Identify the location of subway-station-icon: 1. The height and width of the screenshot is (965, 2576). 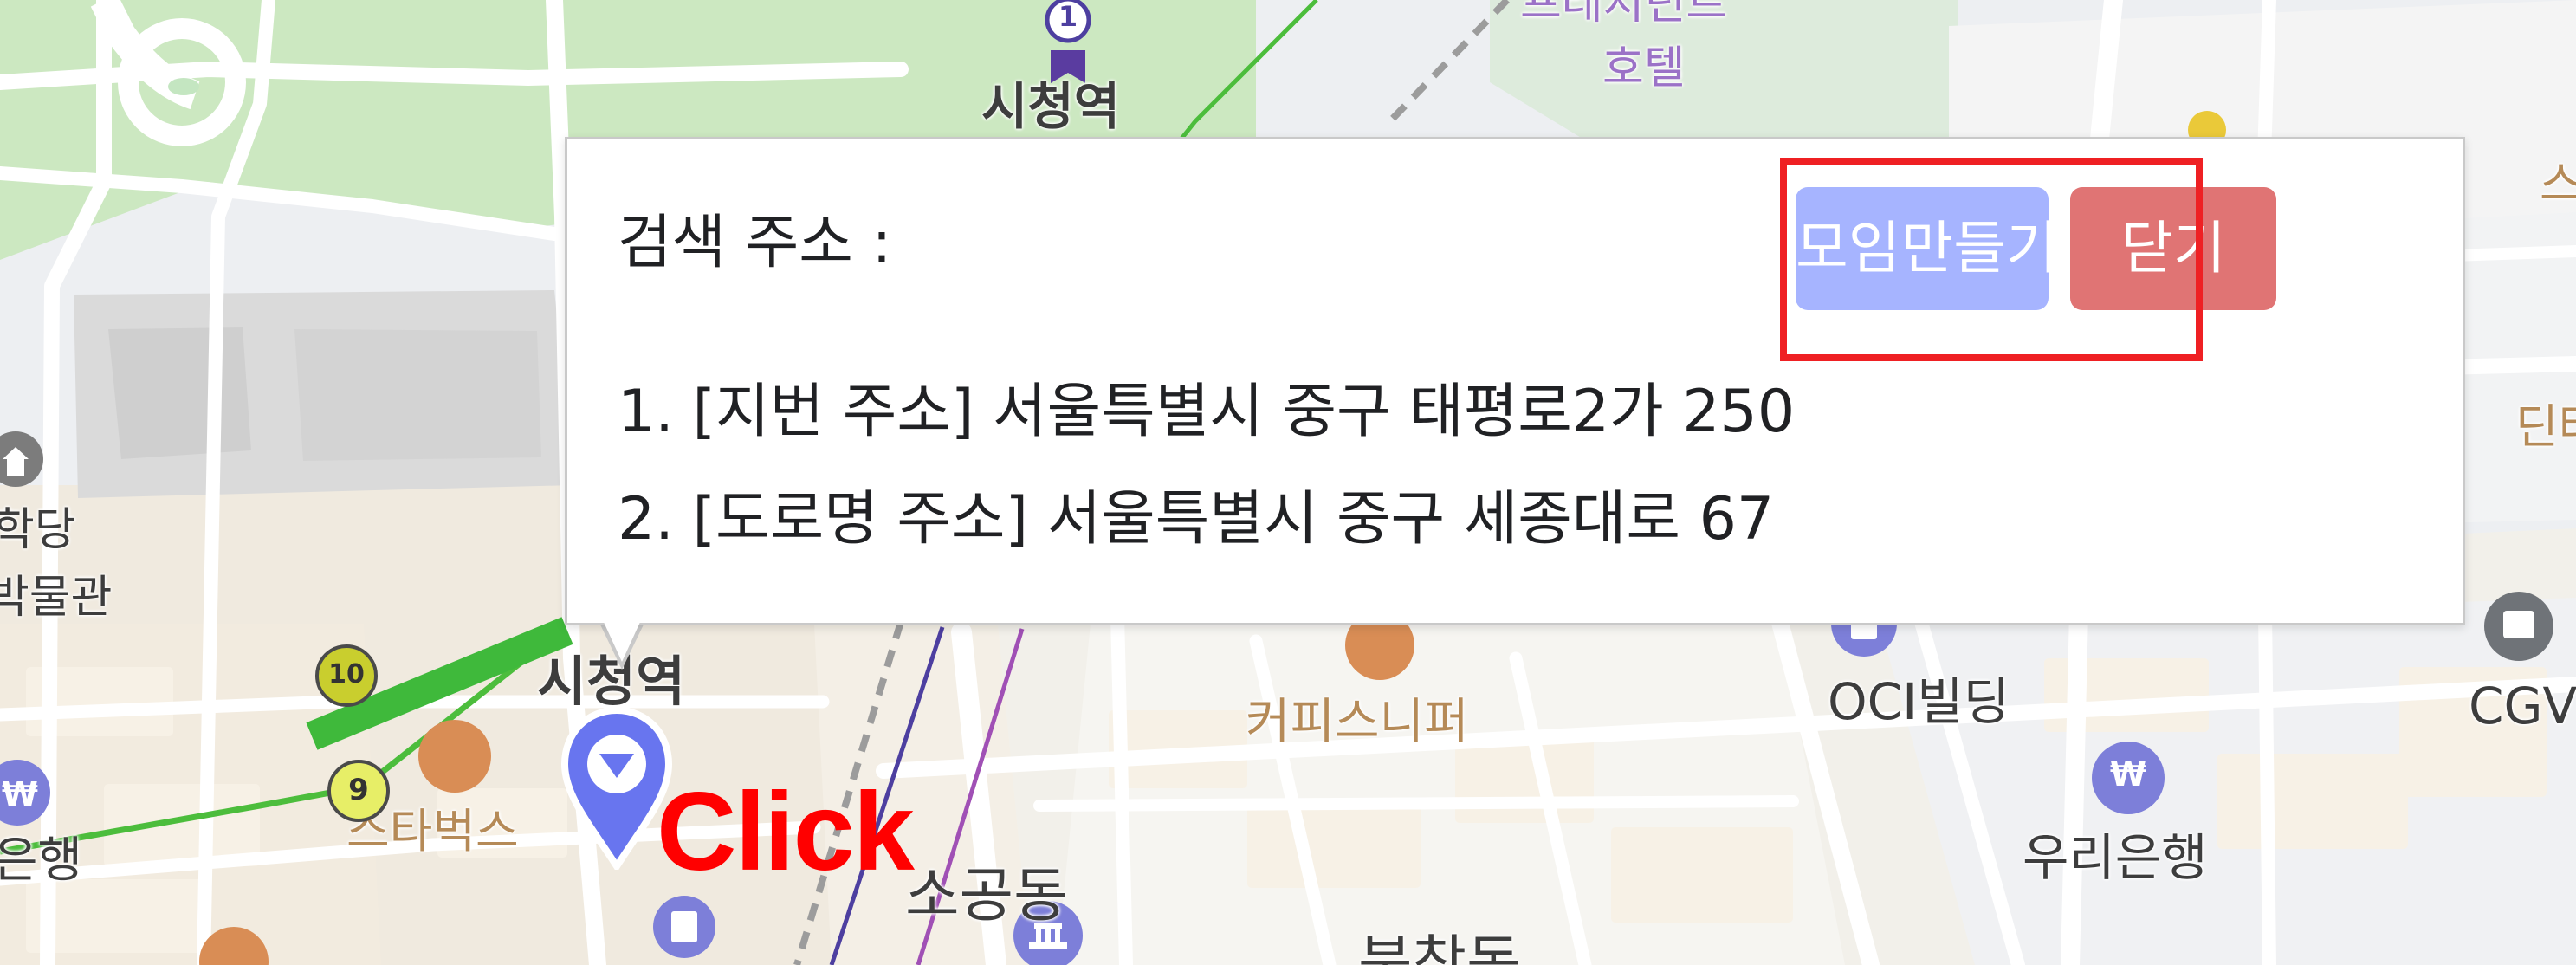
(1068, 21).